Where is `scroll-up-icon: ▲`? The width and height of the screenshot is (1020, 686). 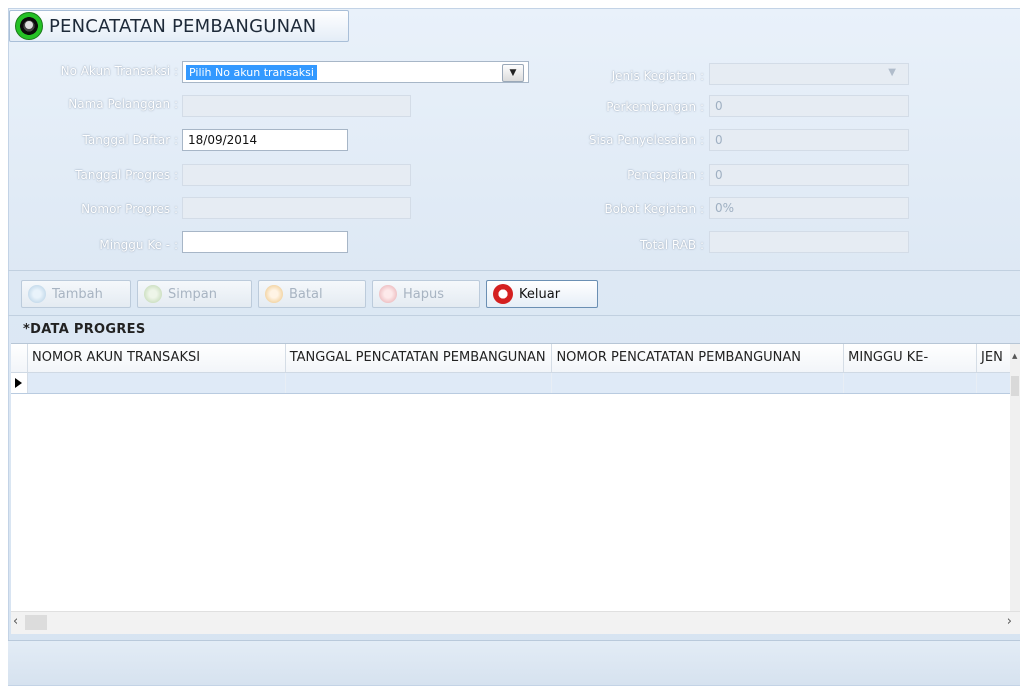 scroll-up-icon: ▲ is located at coordinates (1014, 356).